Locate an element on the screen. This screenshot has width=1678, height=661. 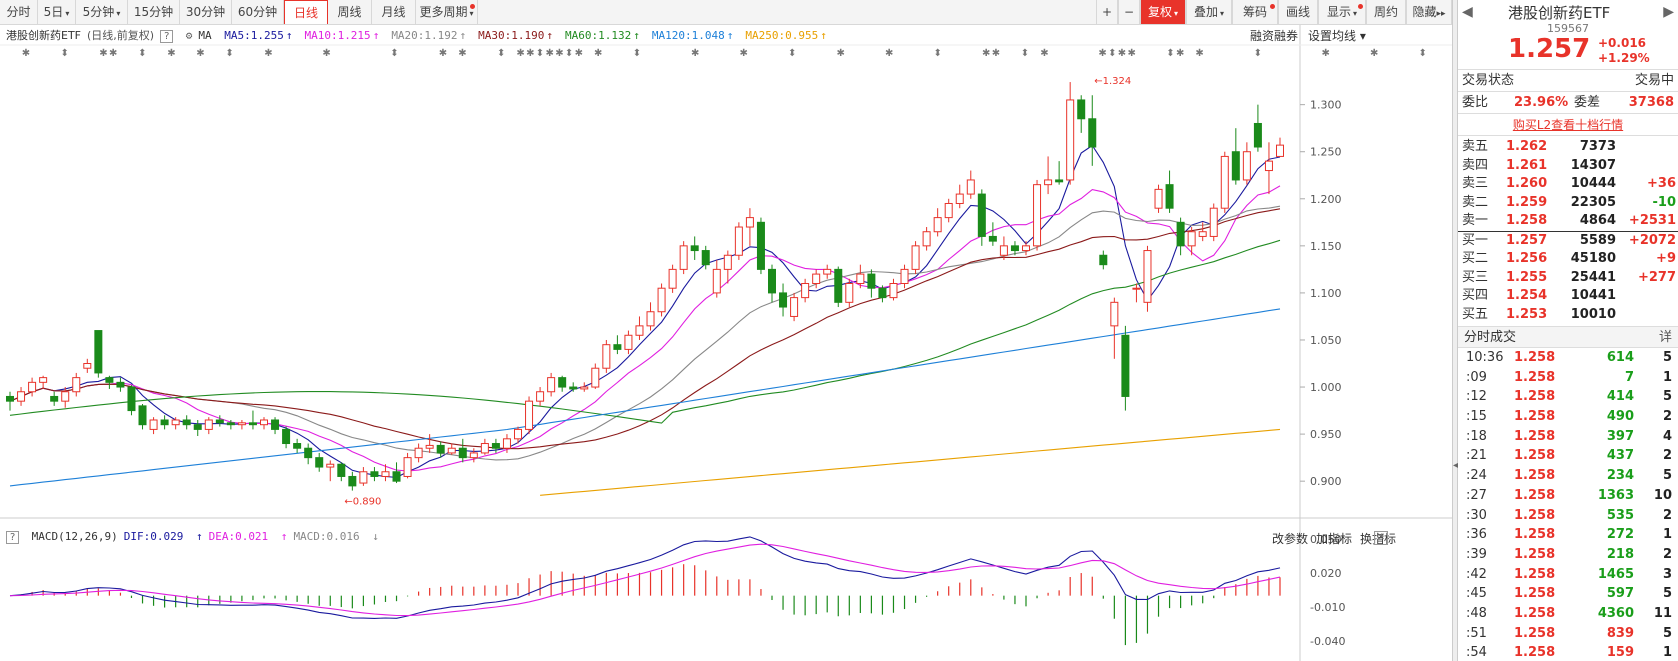
legend-right-button-1: 设置均线 ▾ is located at coordinates (1337, 36).